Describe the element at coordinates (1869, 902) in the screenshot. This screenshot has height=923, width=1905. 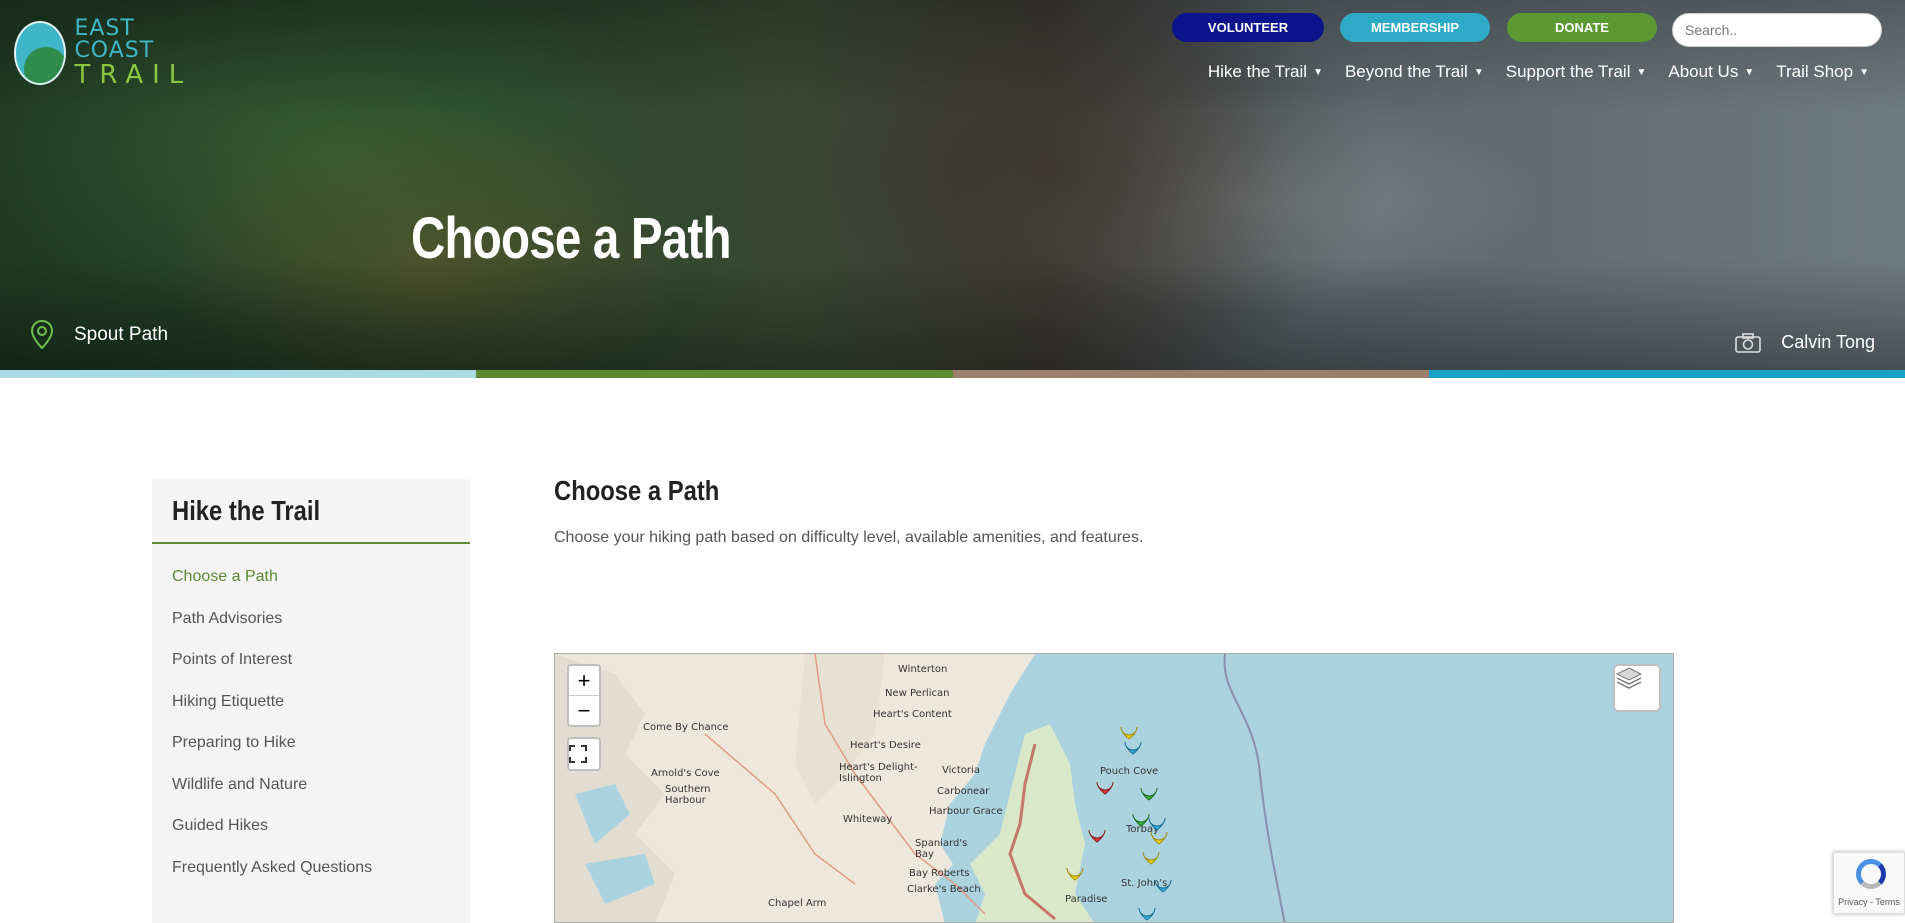
I see `recaptcha-text: Privacy - Terms` at that location.